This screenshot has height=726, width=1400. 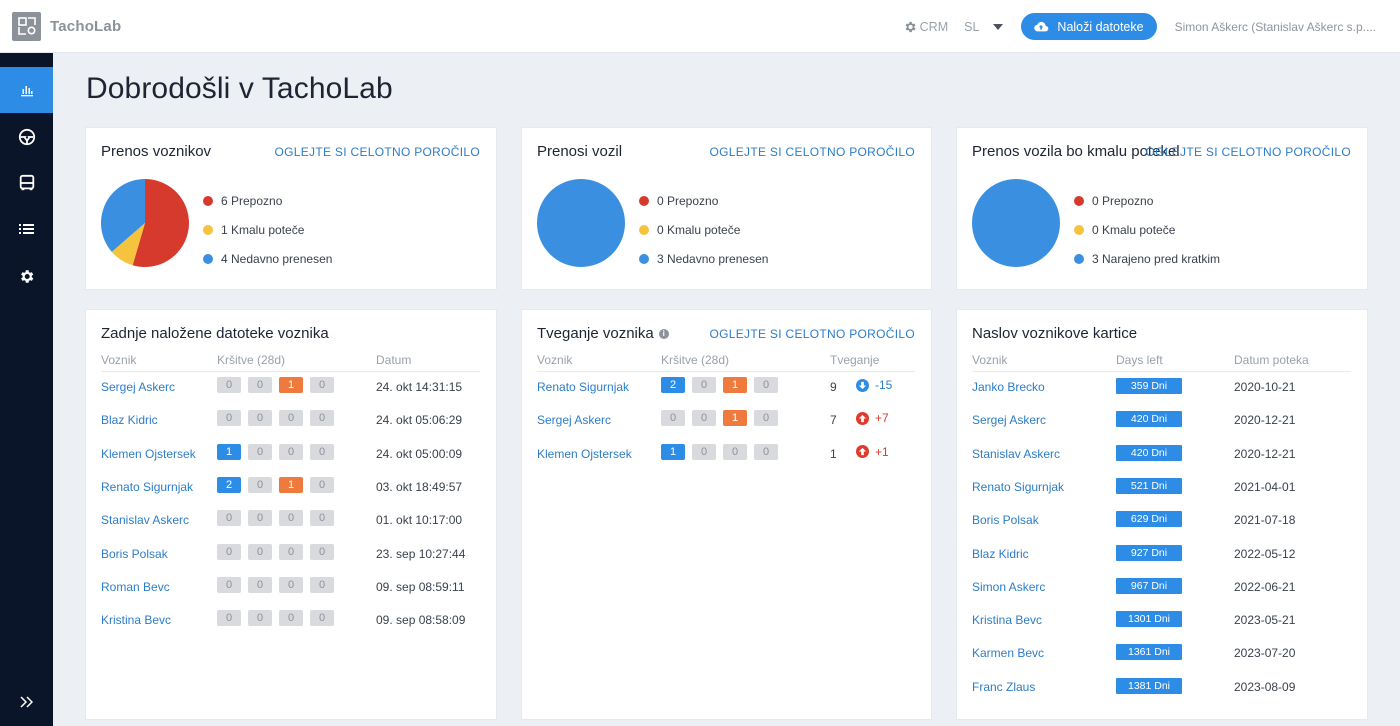 What do you see at coordinates (290, 520) in the screenshot?
I see `table-row: Stanislav Askerc 0 0 0 0 01. okt 10:17:00` at bounding box center [290, 520].